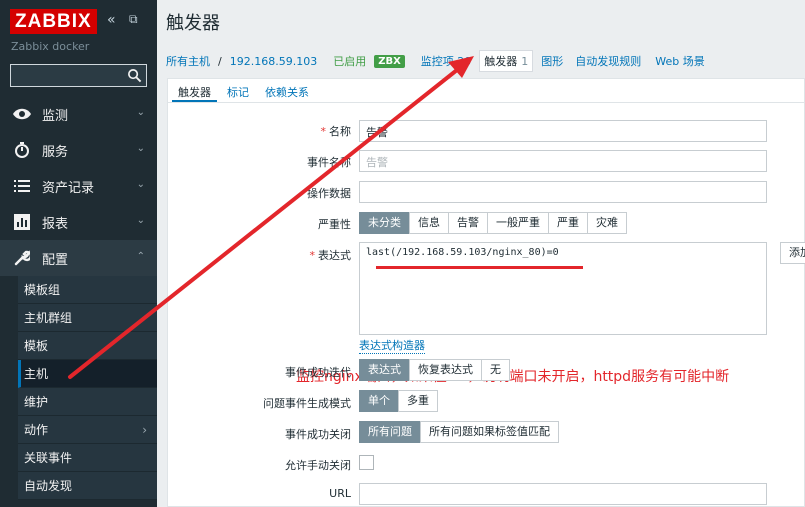 This screenshot has width=805, height=507. What do you see at coordinates (87, 318) in the screenshot?
I see `submenu-host-groups: 主机群组` at bounding box center [87, 318].